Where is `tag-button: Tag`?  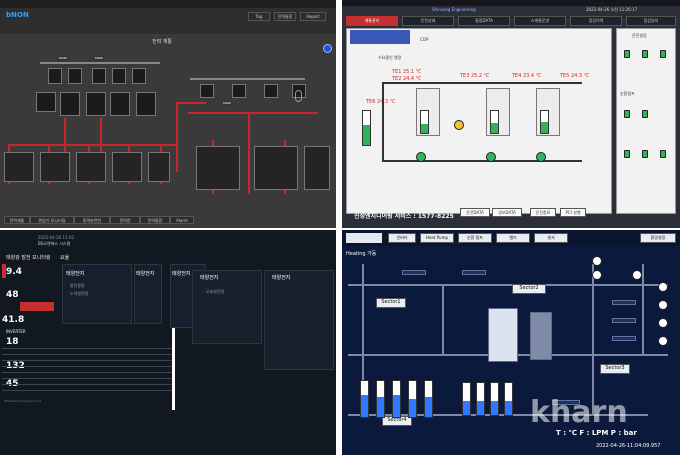
tag-button: Tag is located at coordinates (259, 16).